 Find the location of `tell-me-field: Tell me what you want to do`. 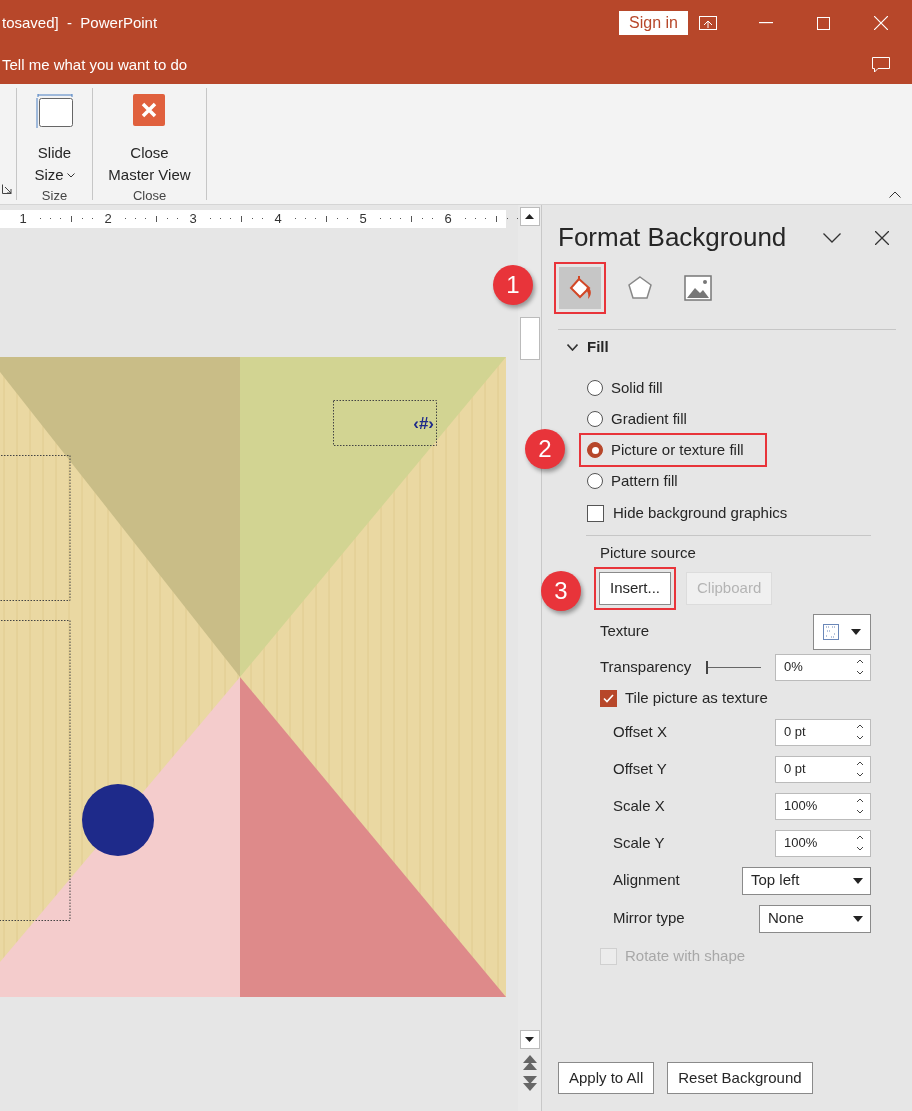

tell-me-field: Tell me what you want to do is located at coordinates (95, 65).